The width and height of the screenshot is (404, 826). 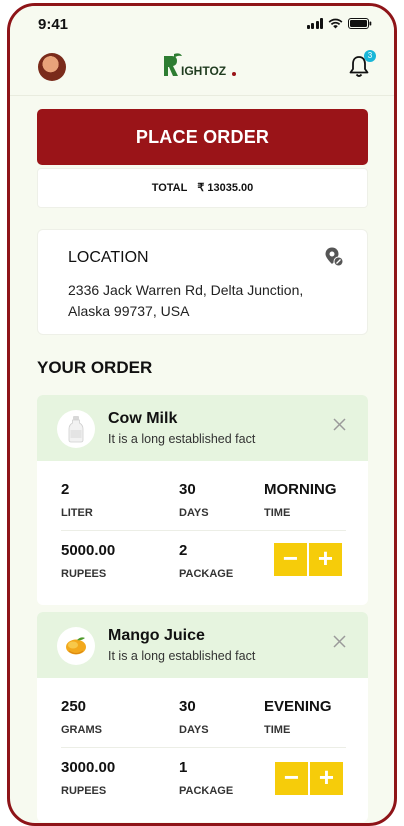 What do you see at coordinates (202, 25) in the screenshot?
I see `status-bar: 9:41` at bounding box center [202, 25].